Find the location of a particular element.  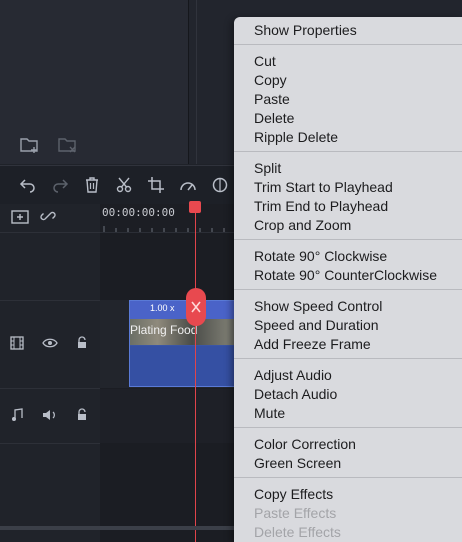

menu-item-paste-effects: Paste Effects is located at coordinates (295, 513).